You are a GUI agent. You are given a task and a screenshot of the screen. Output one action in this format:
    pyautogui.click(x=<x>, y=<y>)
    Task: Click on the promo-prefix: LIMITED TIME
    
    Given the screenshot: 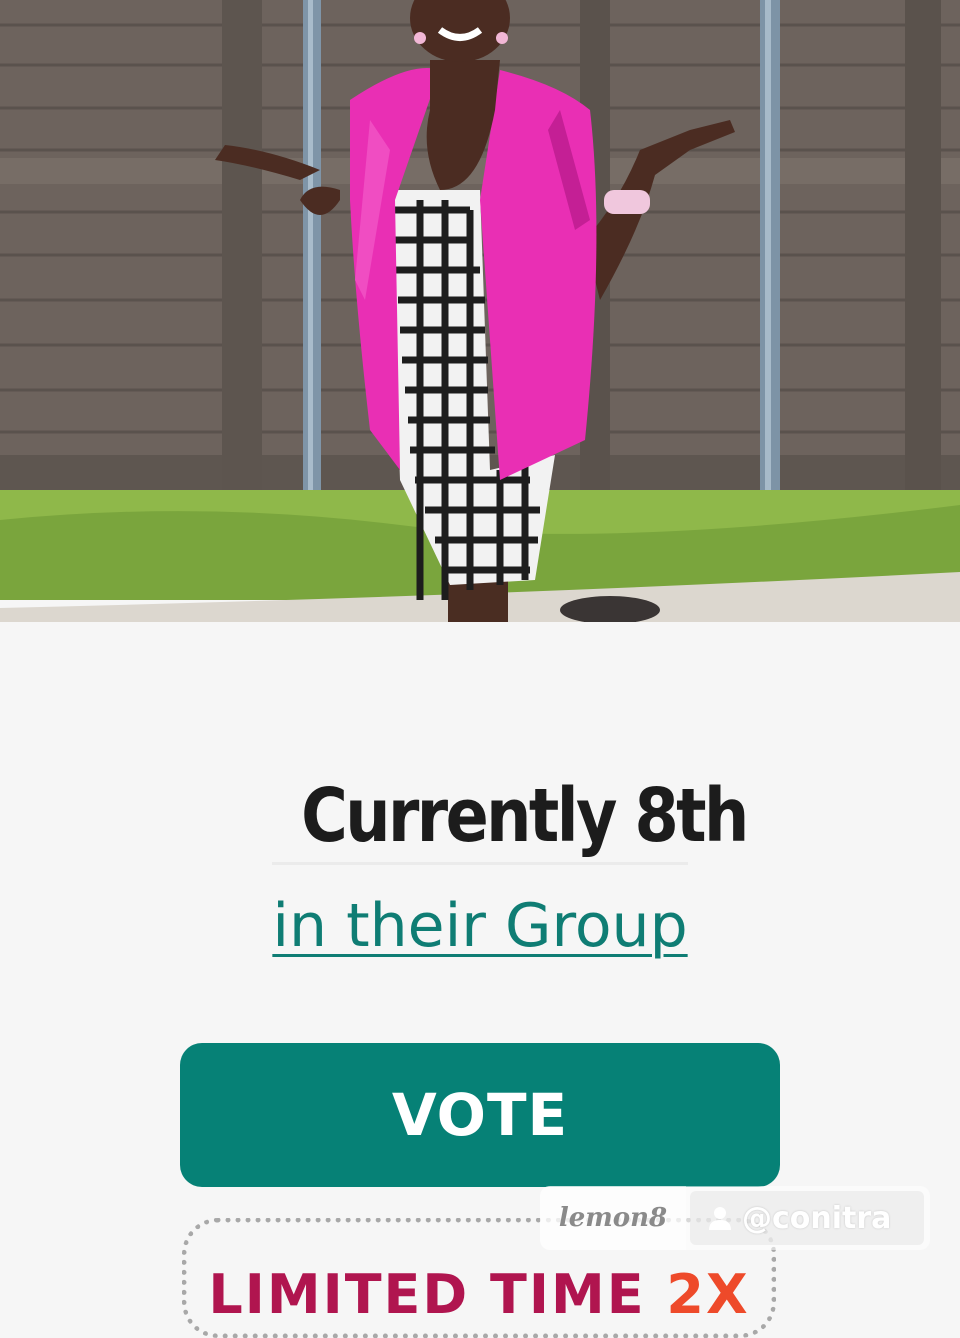 What is the action you would take?
    pyautogui.click(x=437, y=1294)
    